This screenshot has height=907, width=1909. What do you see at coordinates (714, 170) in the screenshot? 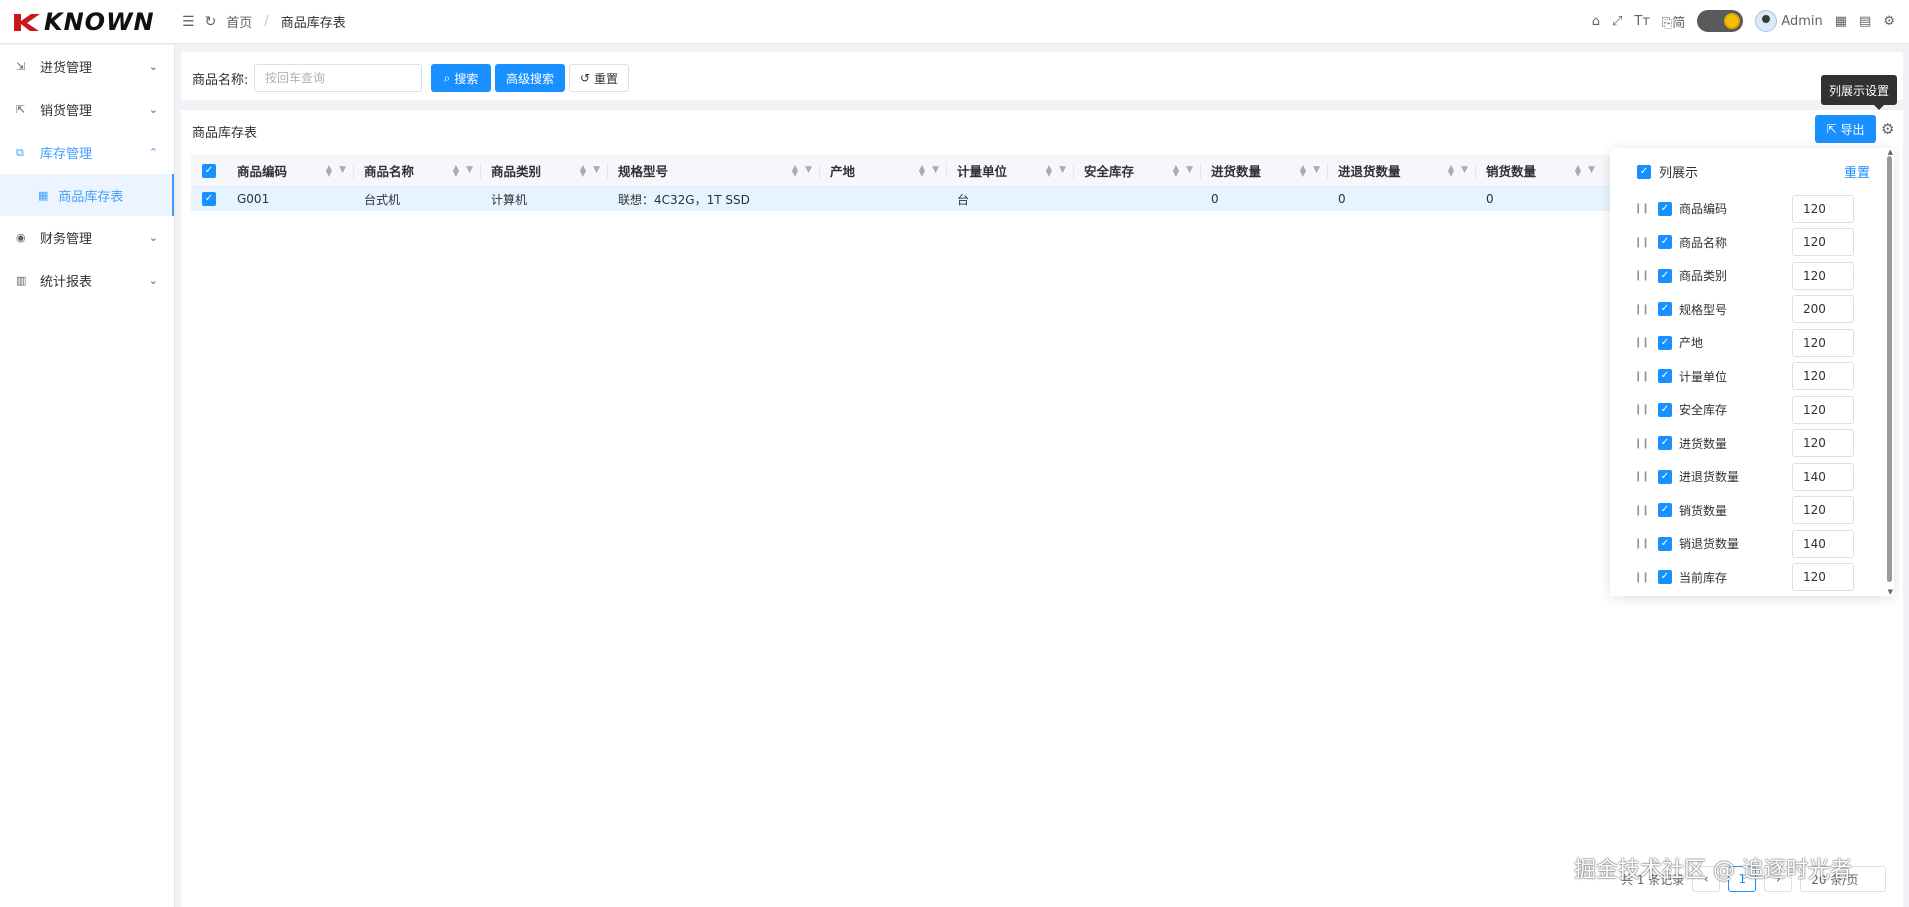
I see `column-header: 规格型号 ▲ ▼ ▼` at bounding box center [714, 170].